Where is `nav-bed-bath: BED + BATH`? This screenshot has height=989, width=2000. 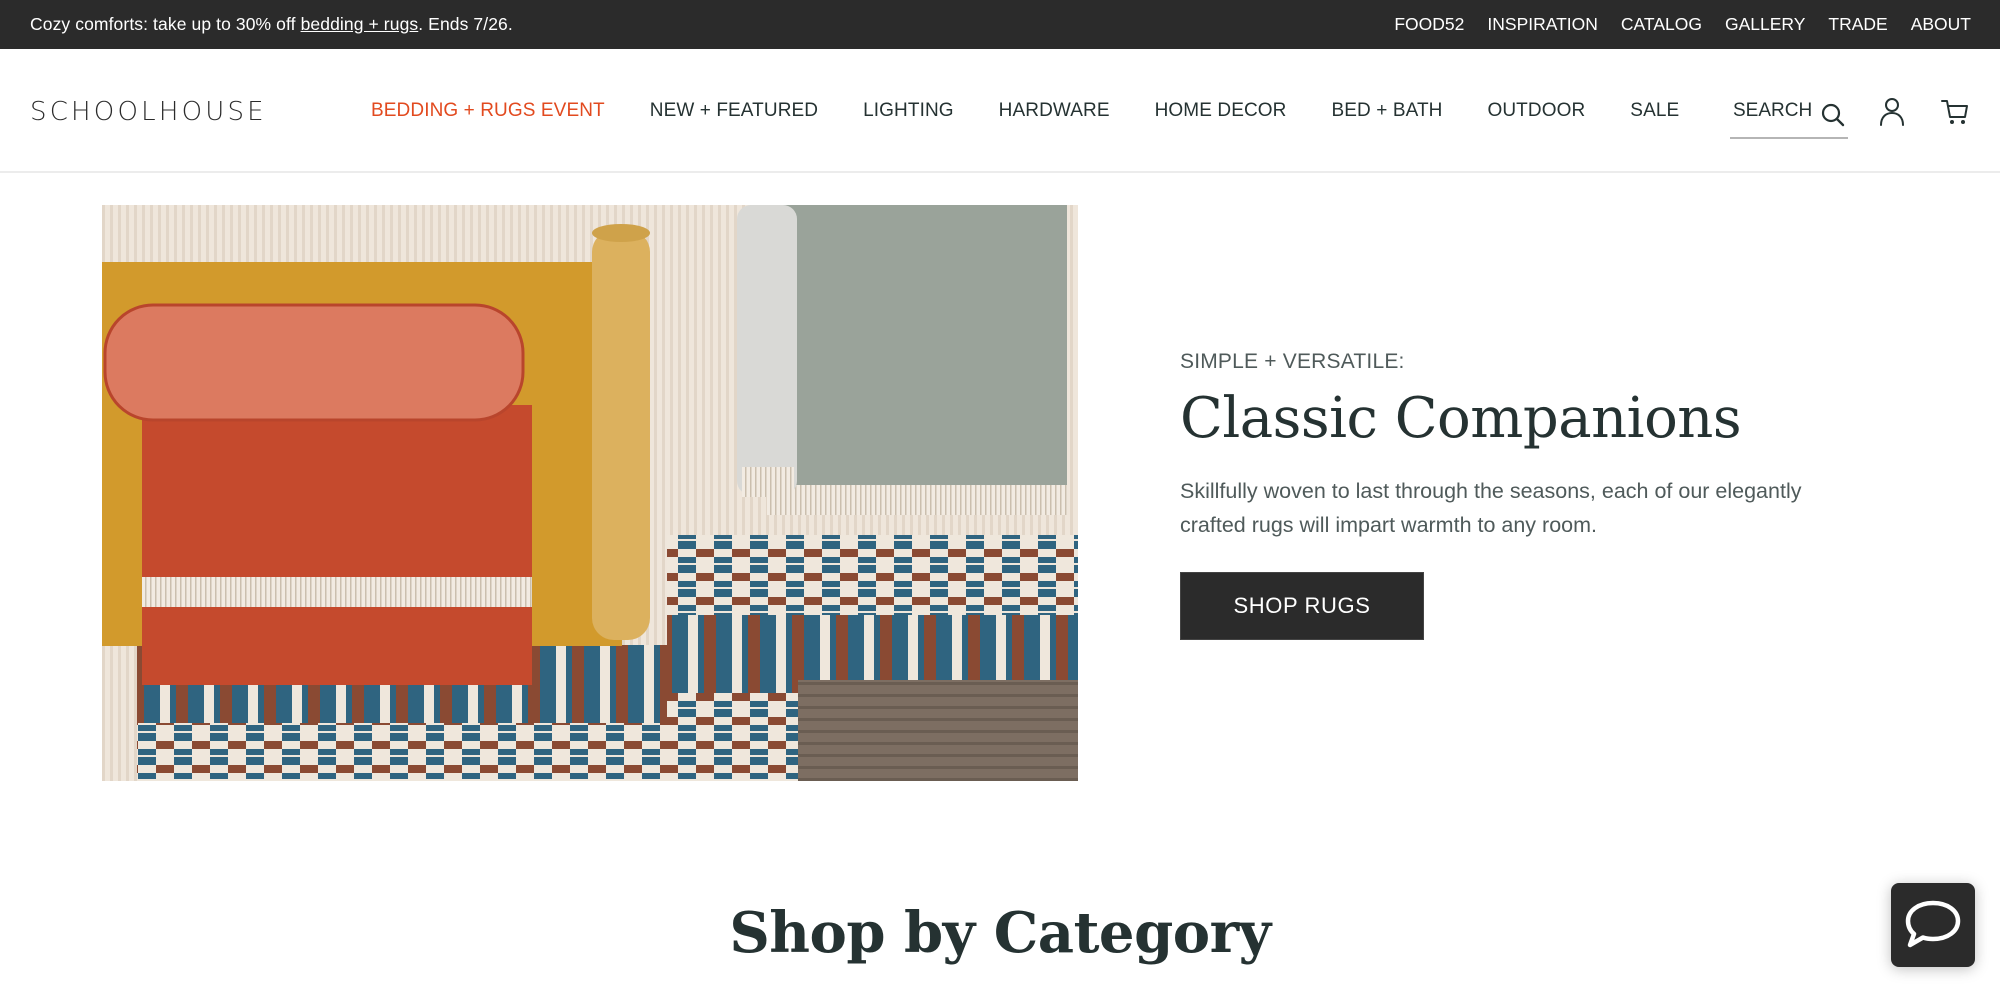
nav-bed-bath: BED + BATH is located at coordinates (1387, 111).